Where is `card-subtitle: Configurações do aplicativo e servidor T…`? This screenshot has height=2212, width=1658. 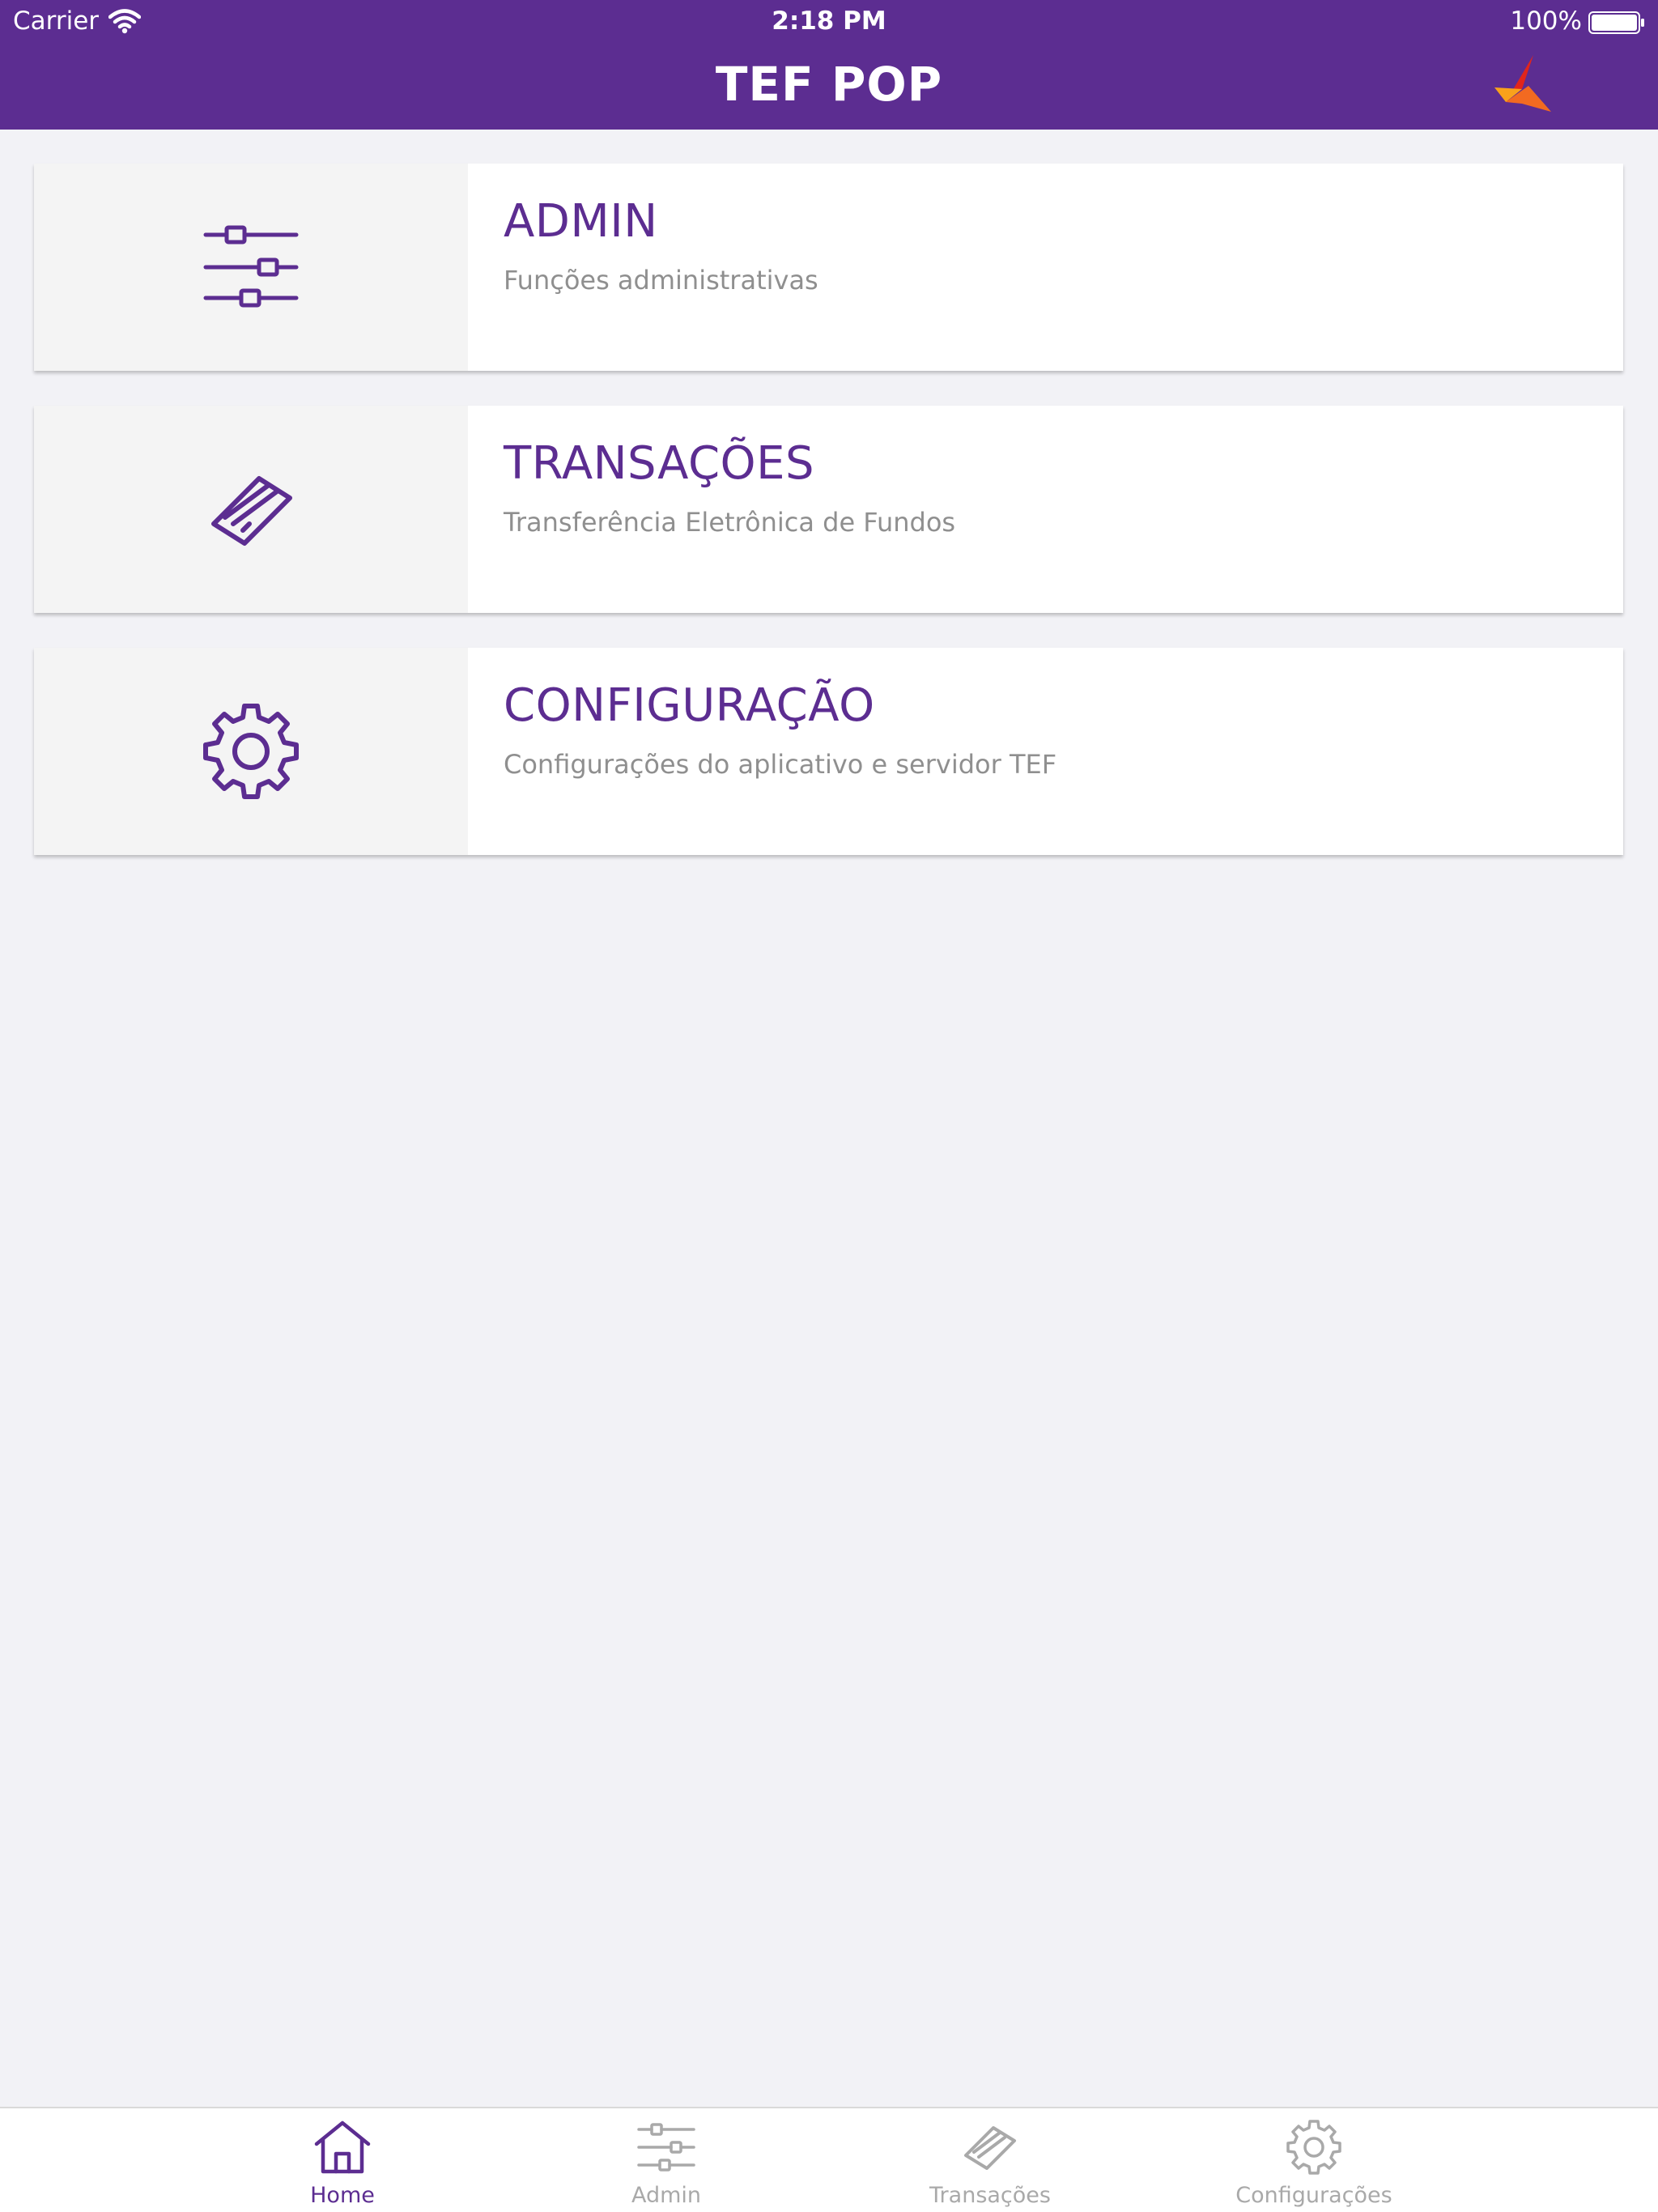 card-subtitle: Configurações do aplicativo e servidor T… is located at coordinates (780, 765).